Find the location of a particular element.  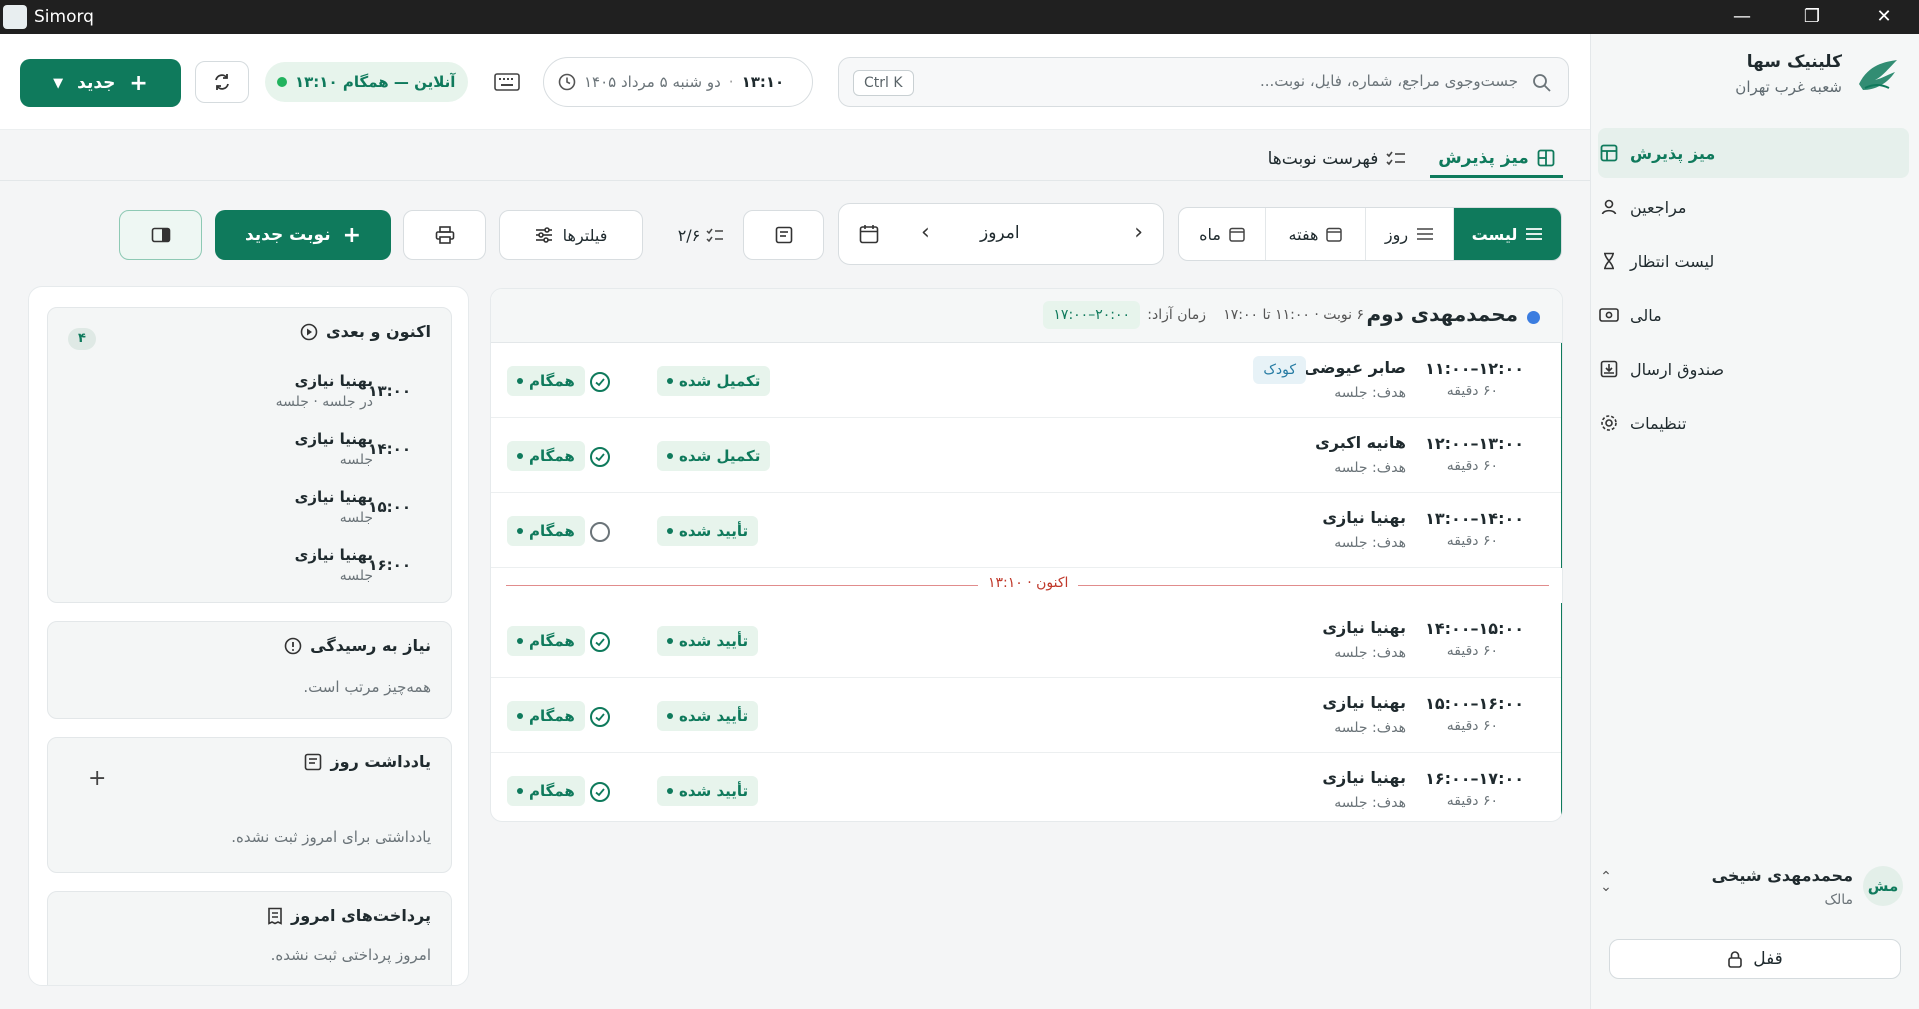

upcoming-sub: جلسه is located at coordinates (356, 518).